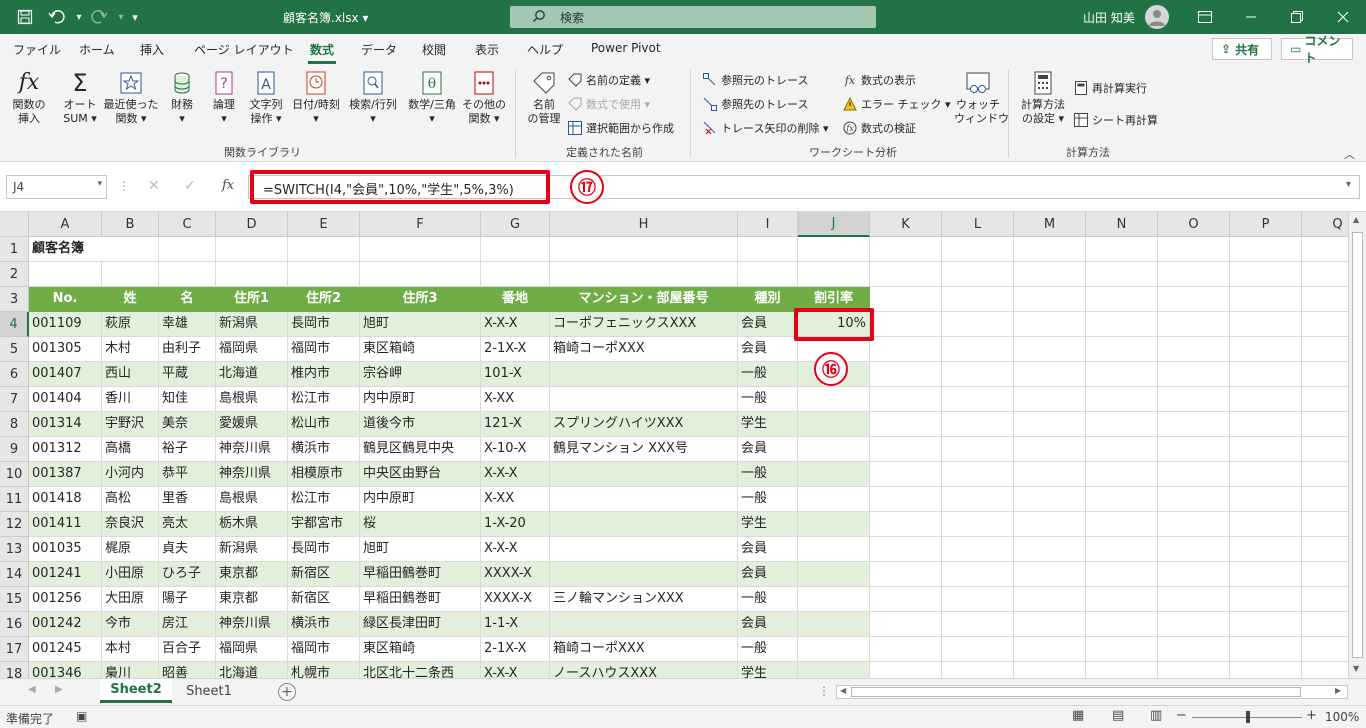 This screenshot has width=1366, height=728. I want to click on cell-g9: X-10-X, so click(515, 449).